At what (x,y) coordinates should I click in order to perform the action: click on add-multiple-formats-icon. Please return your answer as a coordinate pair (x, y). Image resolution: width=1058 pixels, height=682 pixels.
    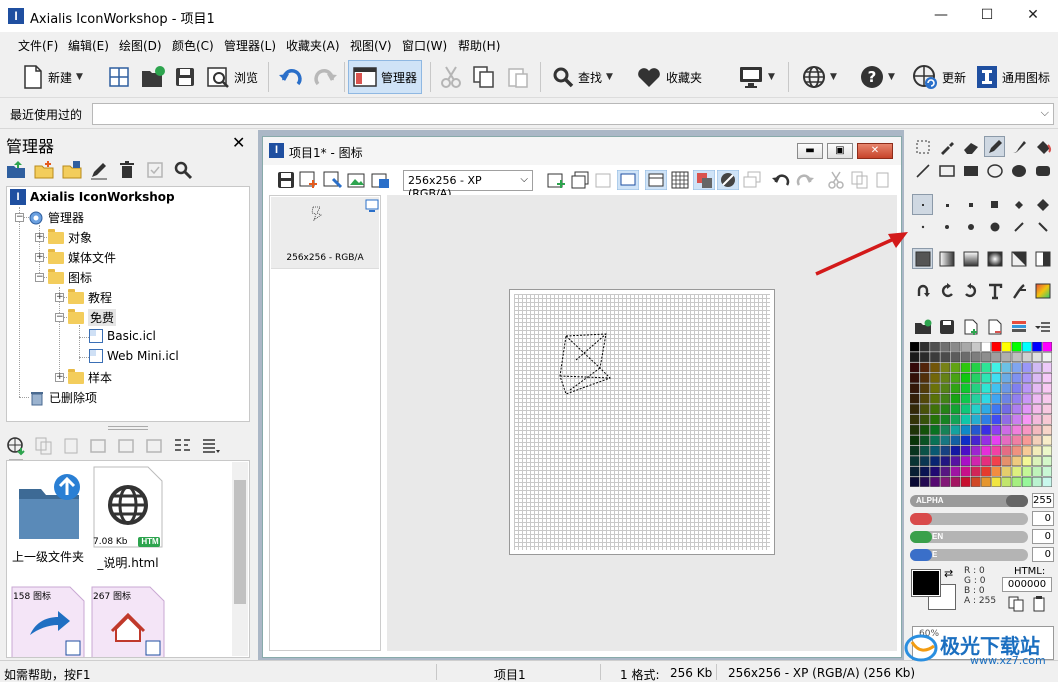
    Looking at the image, I should click on (581, 180).